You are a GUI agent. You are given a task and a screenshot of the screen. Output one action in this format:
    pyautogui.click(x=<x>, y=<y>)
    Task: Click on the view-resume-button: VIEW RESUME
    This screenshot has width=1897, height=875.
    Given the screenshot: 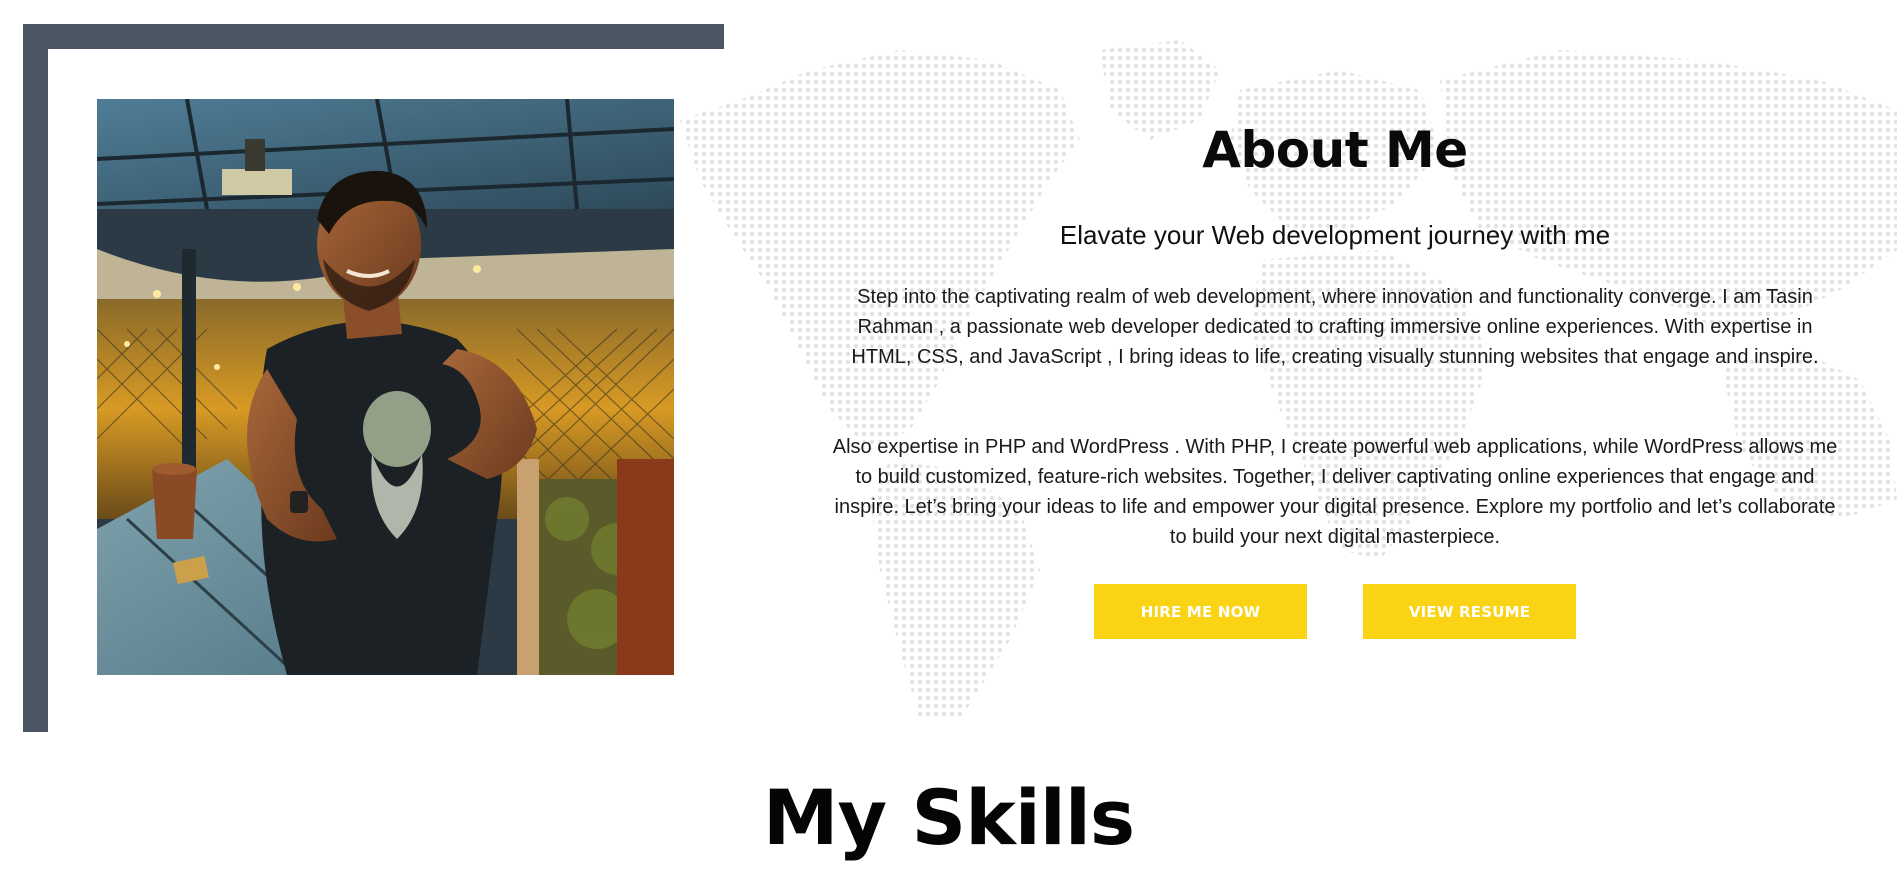 What is the action you would take?
    pyautogui.click(x=1469, y=611)
    